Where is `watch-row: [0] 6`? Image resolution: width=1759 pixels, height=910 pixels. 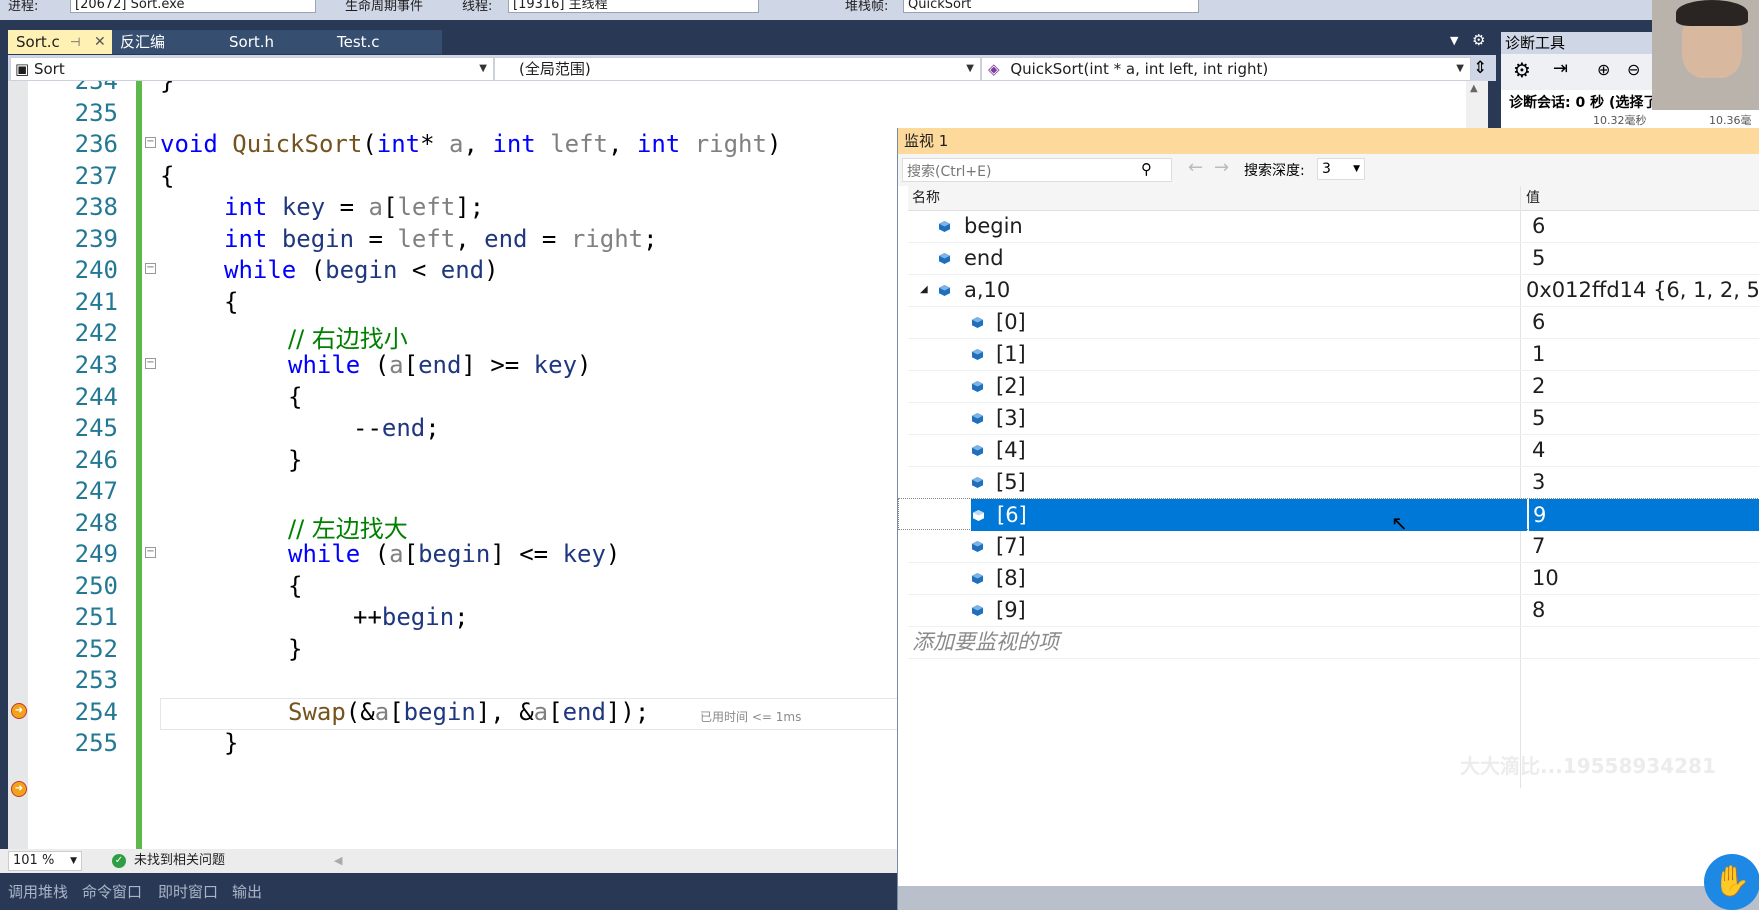
watch-row: [0] 6 is located at coordinates (1333, 322).